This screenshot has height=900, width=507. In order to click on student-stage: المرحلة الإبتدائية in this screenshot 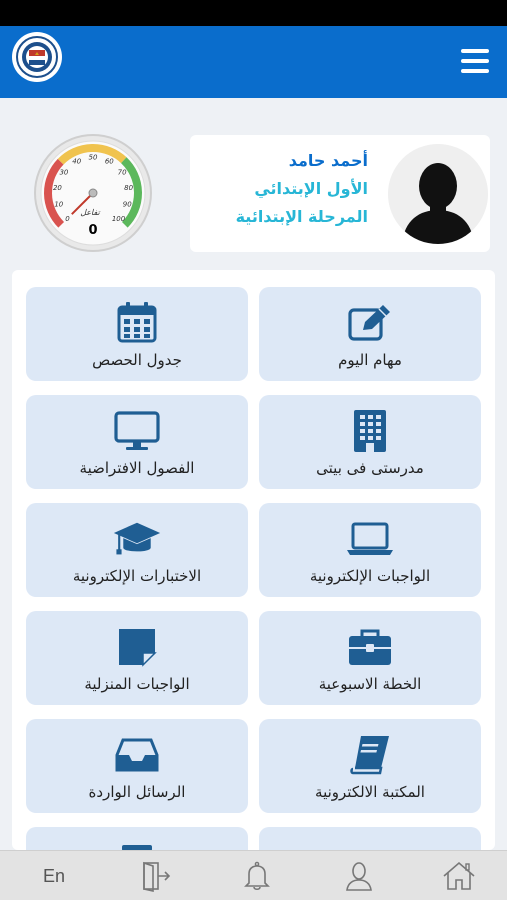, I will do `click(301, 216)`.